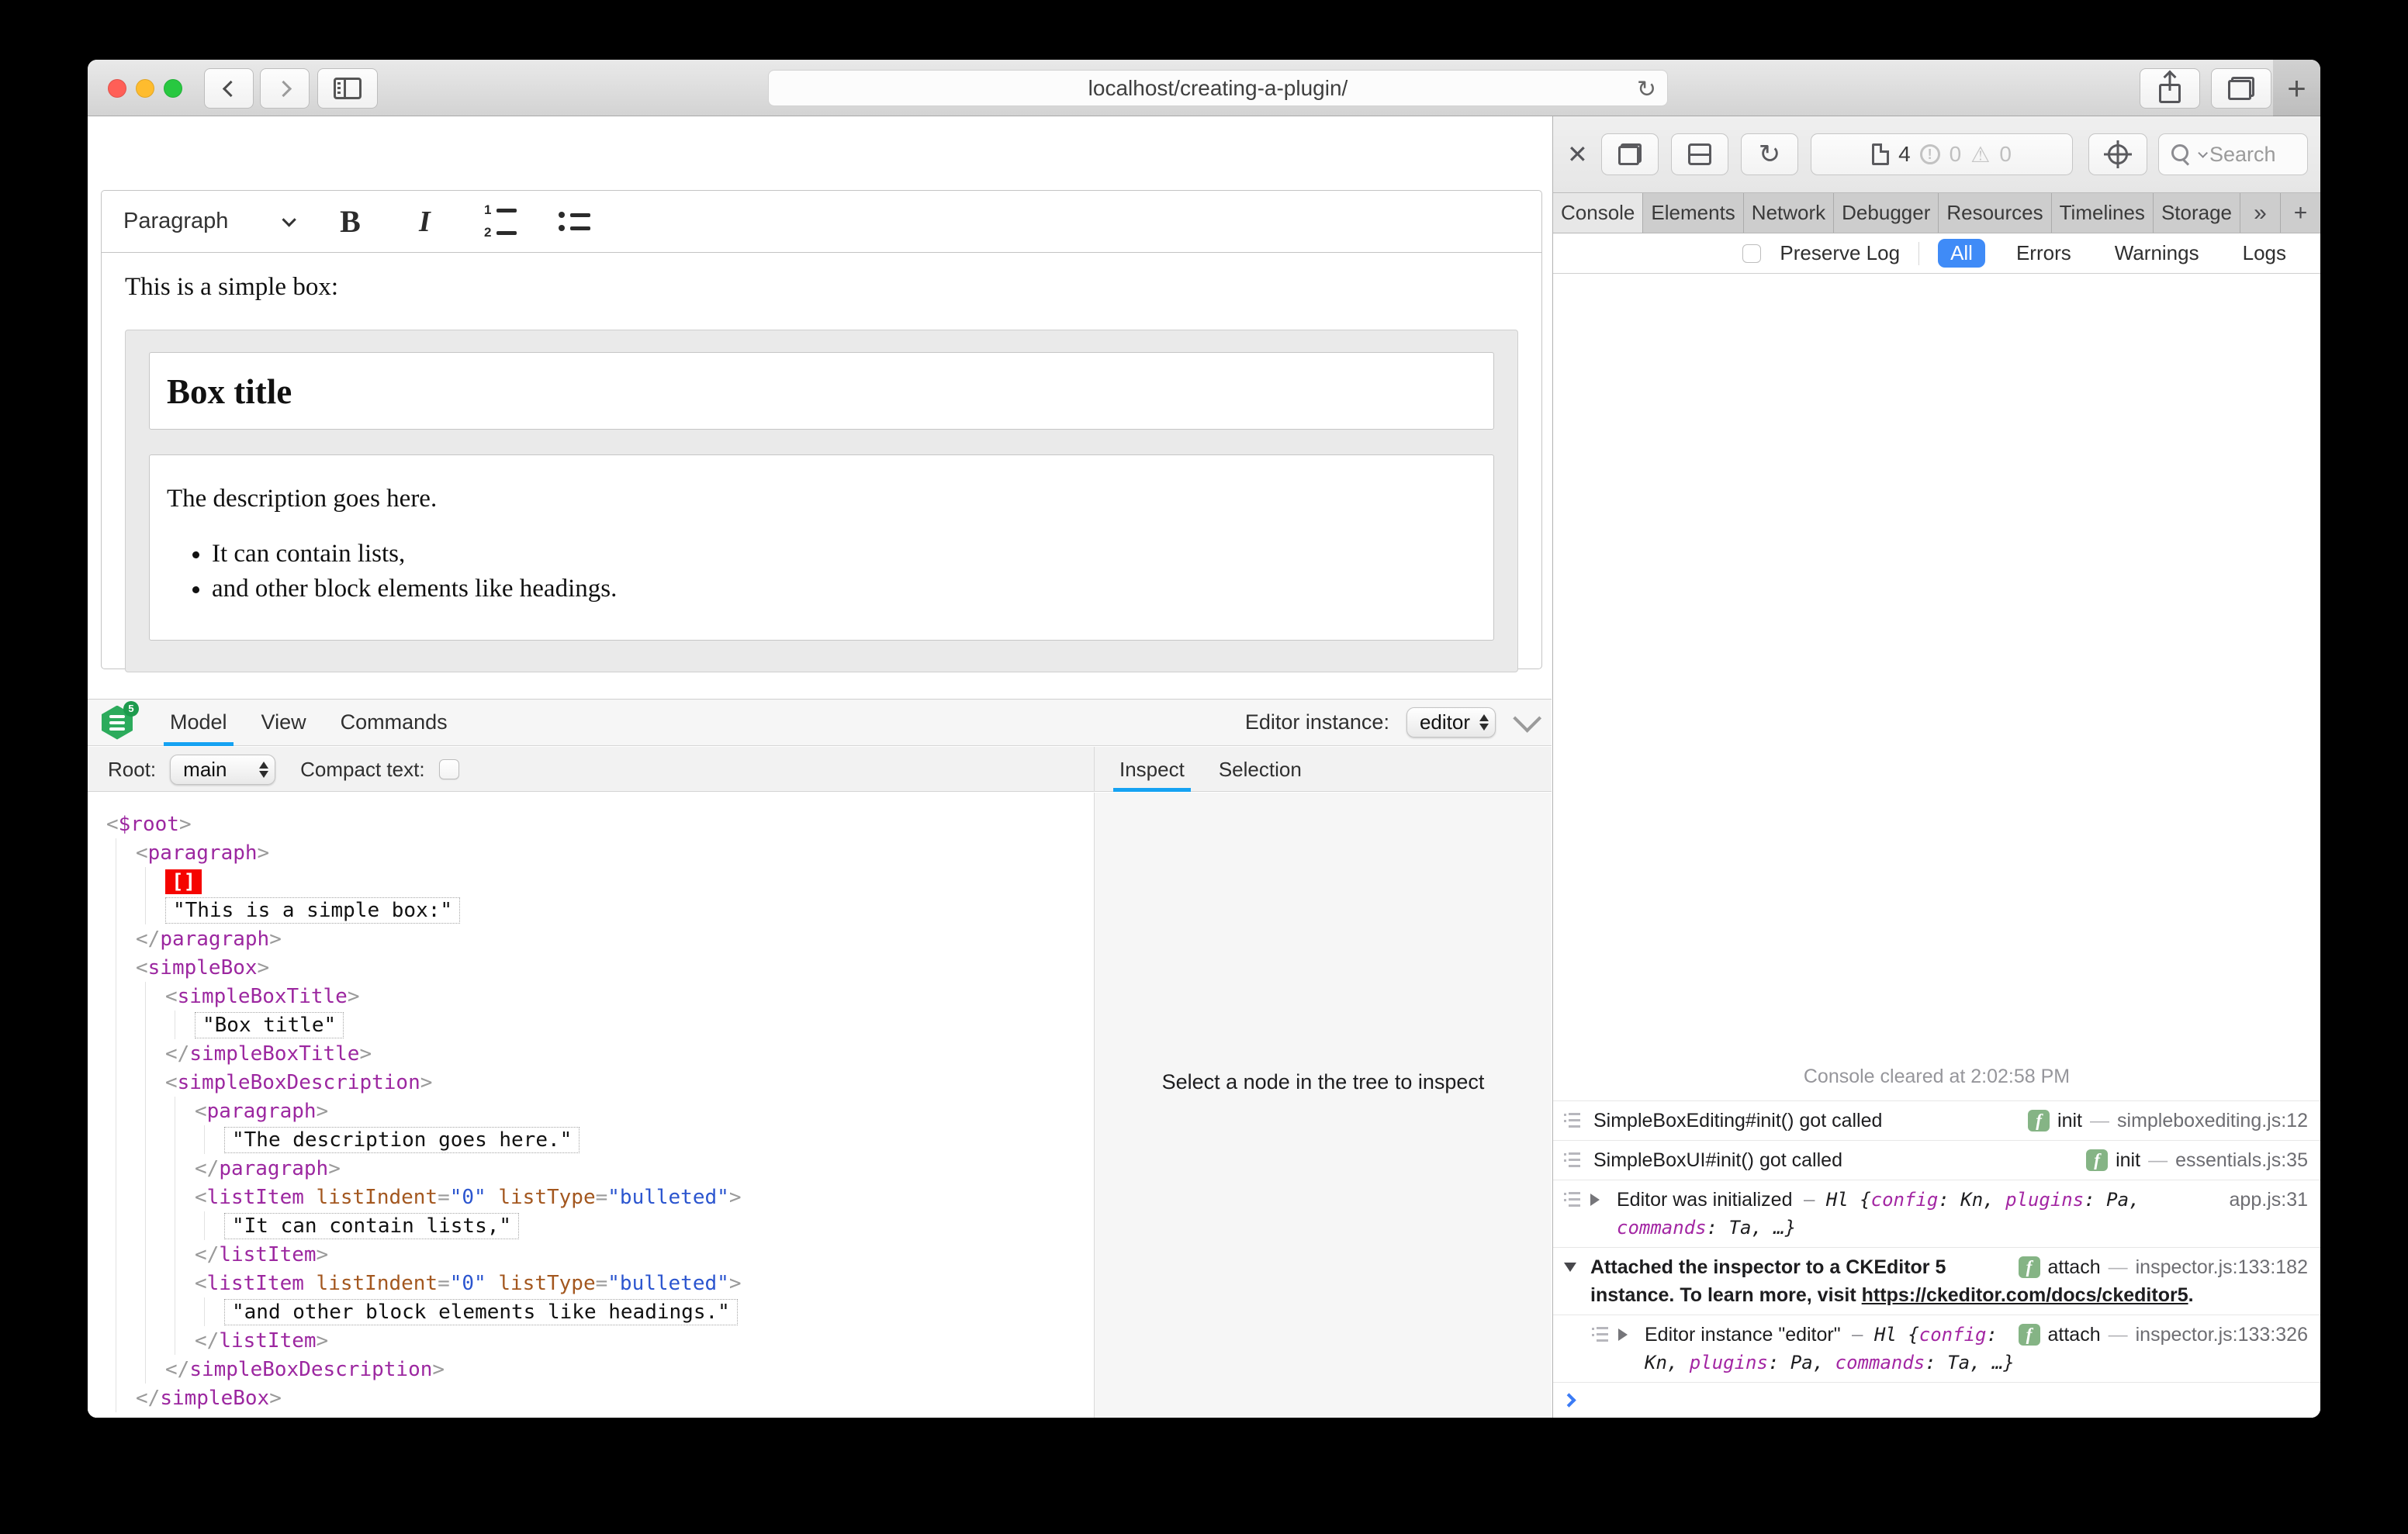 This screenshot has width=2408, height=1534. I want to click on source-location-link: inspector.js:133:326, so click(2222, 1335).